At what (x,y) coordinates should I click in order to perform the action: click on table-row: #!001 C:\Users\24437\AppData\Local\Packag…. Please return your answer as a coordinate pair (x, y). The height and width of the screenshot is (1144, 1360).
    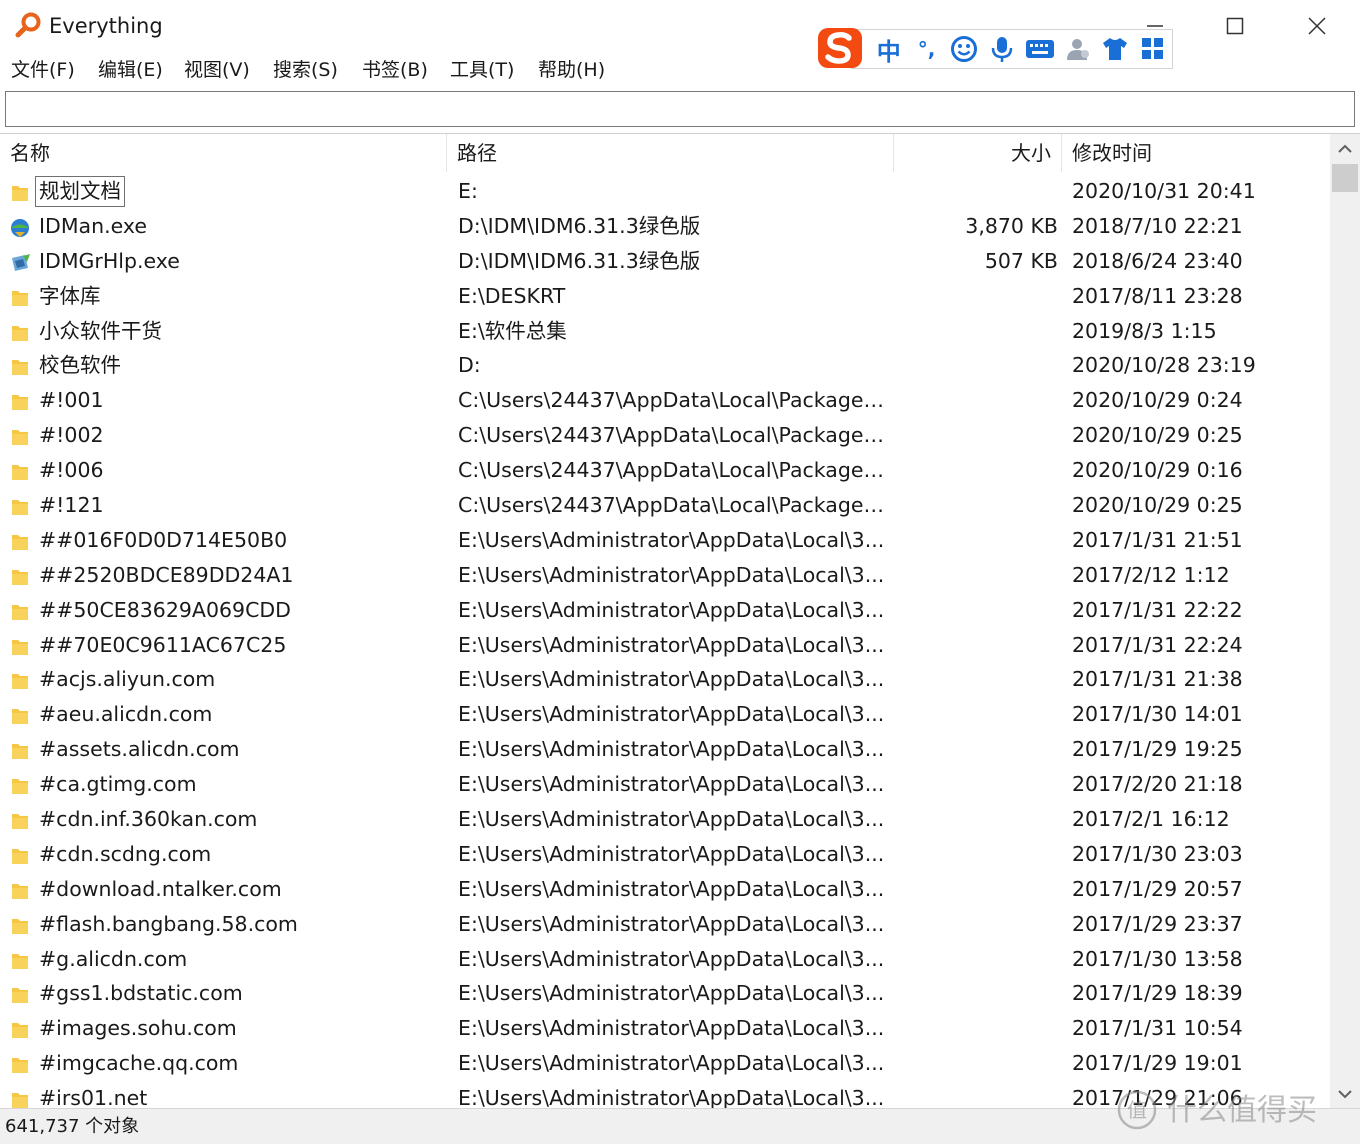
    Looking at the image, I should click on (665, 400).